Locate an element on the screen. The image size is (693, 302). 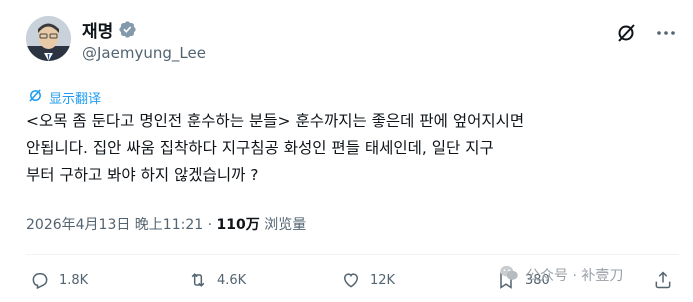
translate-icon is located at coordinates (35, 97).